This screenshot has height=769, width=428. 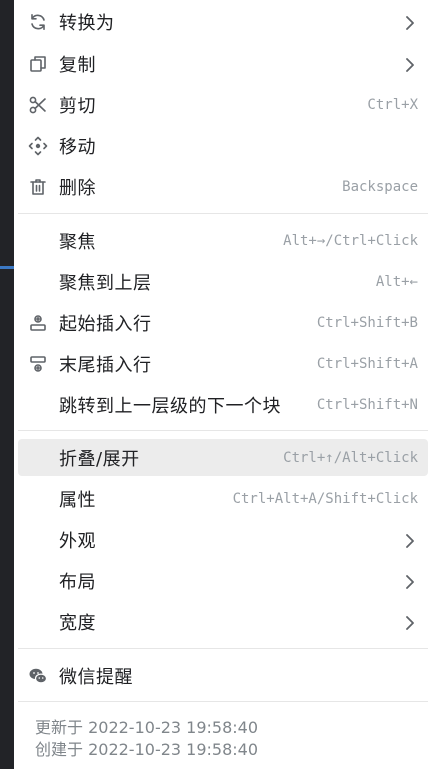 I want to click on menu-item-jump-next-block: 跳转到上一层级的下一个块 Ctrl+Shift+N, so click(x=223, y=404).